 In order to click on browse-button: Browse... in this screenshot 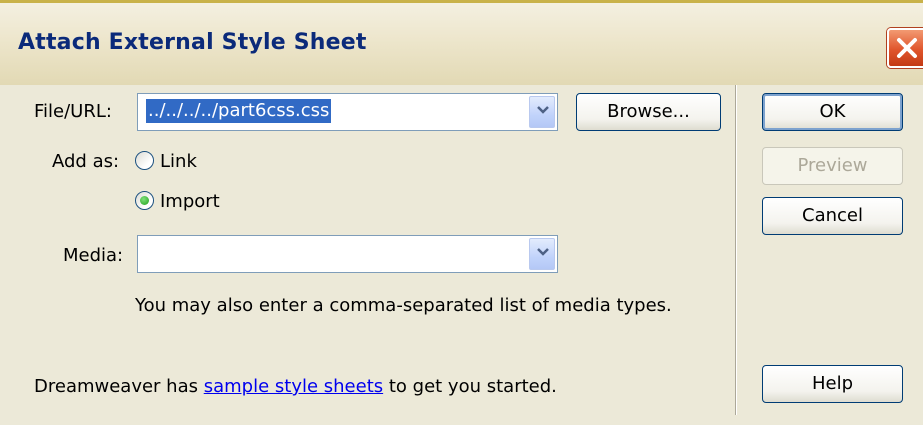, I will do `click(648, 112)`.